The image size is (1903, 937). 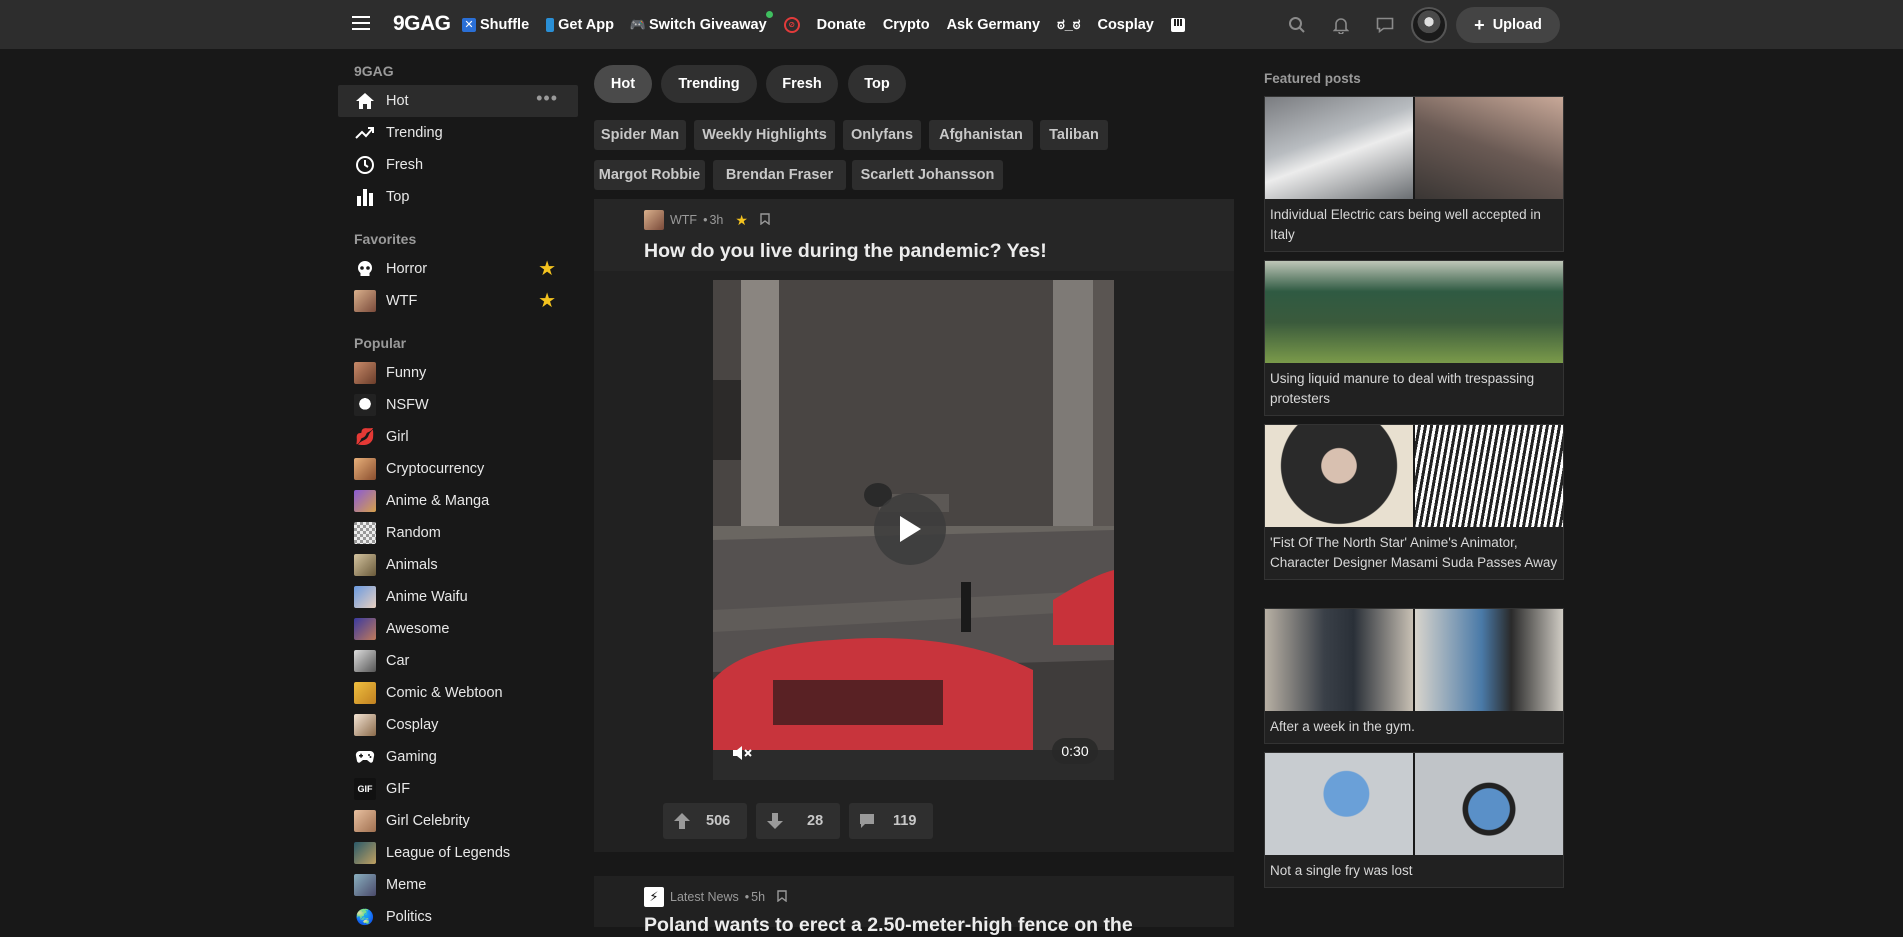 What do you see at coordinates (365, 725) in the screenshot?
I see `cosplay-thumb` at bounding box center [365, 725].